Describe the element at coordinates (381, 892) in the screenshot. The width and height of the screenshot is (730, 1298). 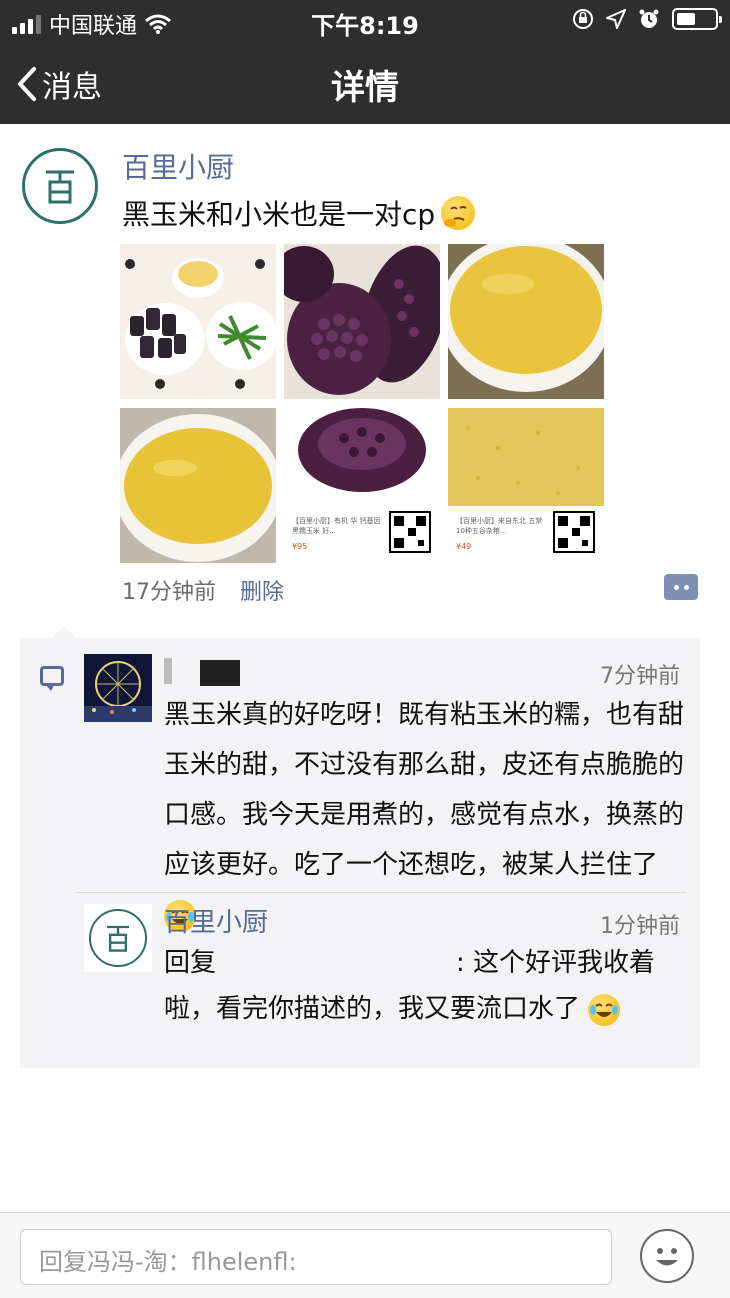
I see `comment-divider` at that location.